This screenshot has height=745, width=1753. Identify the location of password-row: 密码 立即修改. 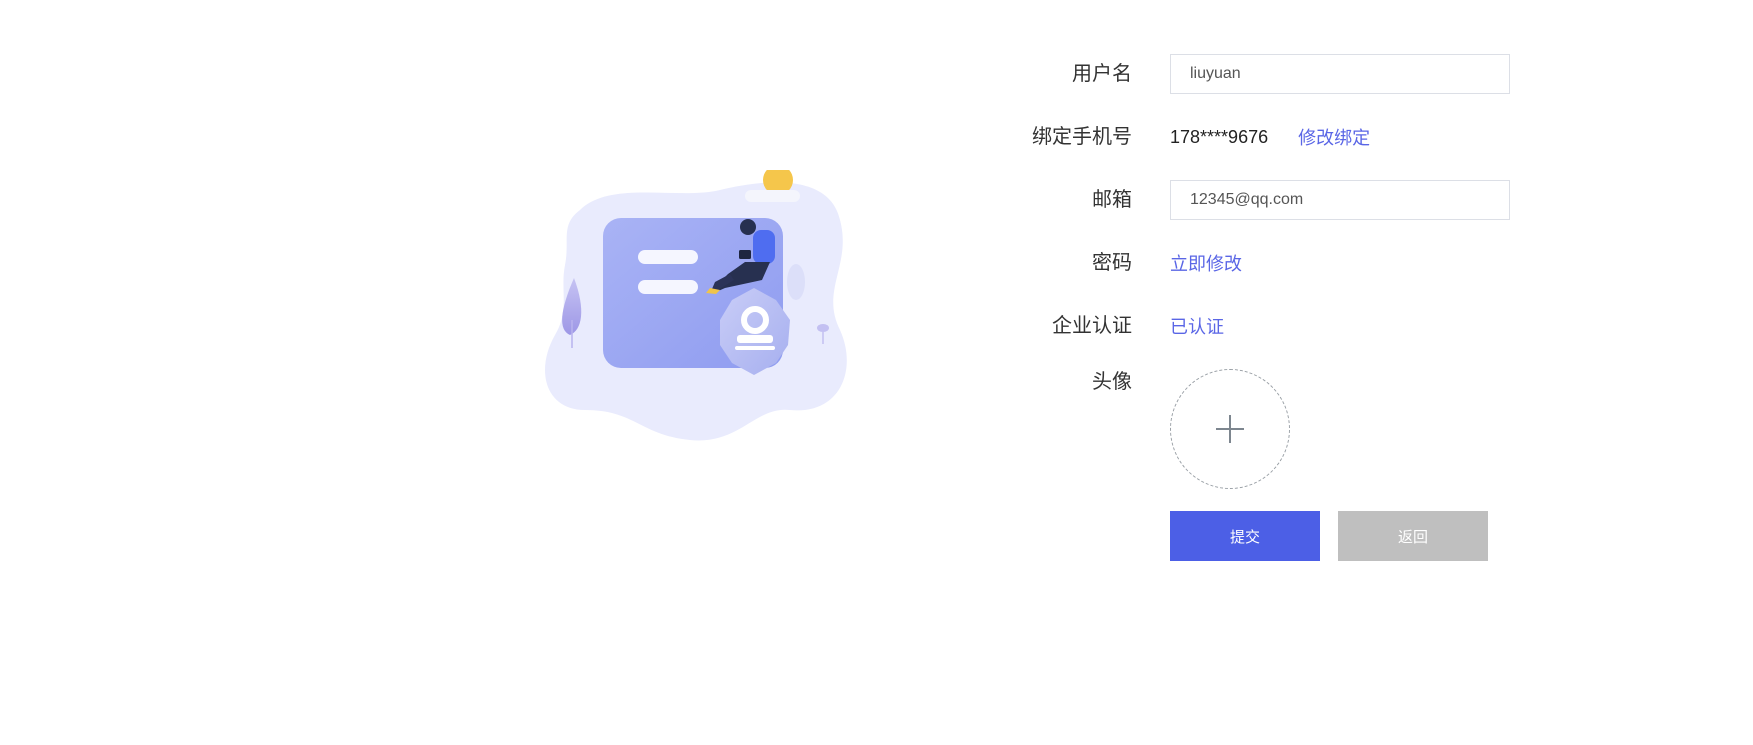
(1300, 263).